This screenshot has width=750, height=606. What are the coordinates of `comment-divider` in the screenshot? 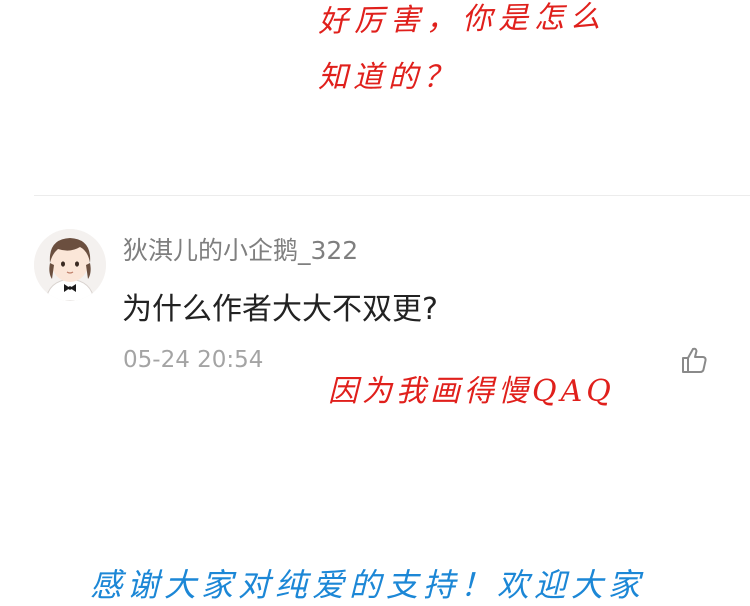 It's located at (392, 195).